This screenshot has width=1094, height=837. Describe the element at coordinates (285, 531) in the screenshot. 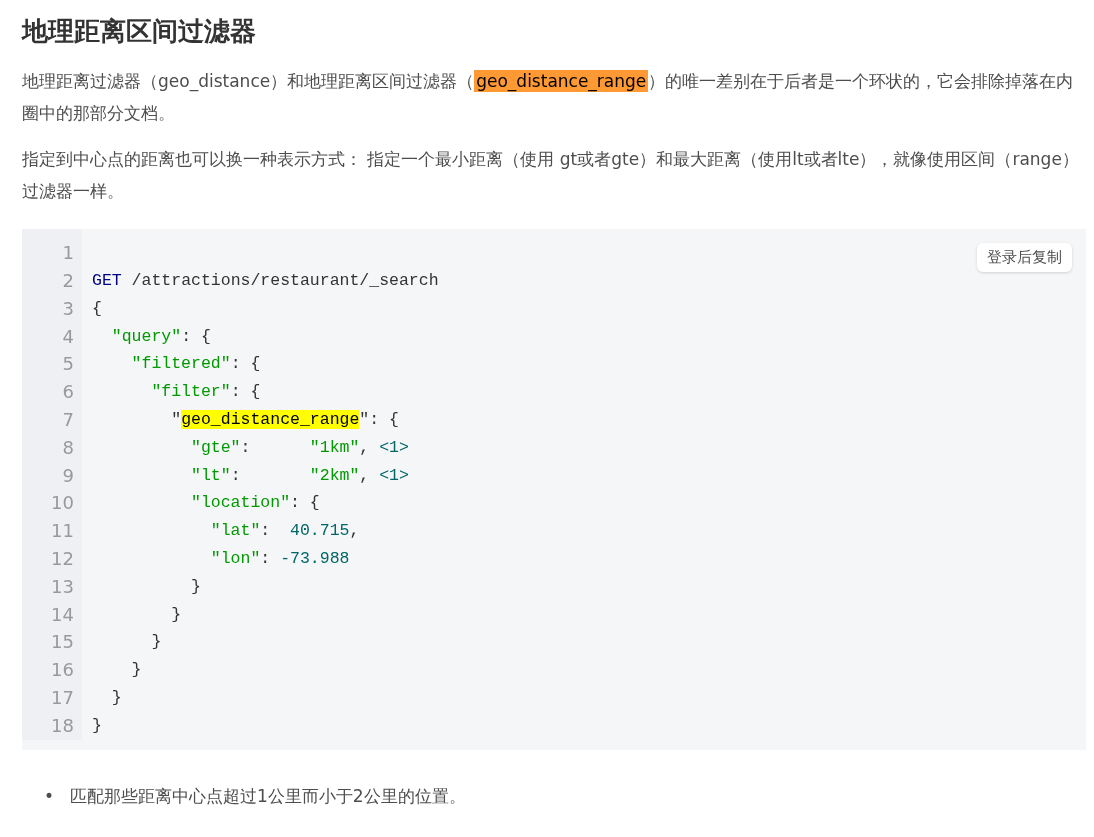

I see `code-line: "lat": 40.715,` at that location.